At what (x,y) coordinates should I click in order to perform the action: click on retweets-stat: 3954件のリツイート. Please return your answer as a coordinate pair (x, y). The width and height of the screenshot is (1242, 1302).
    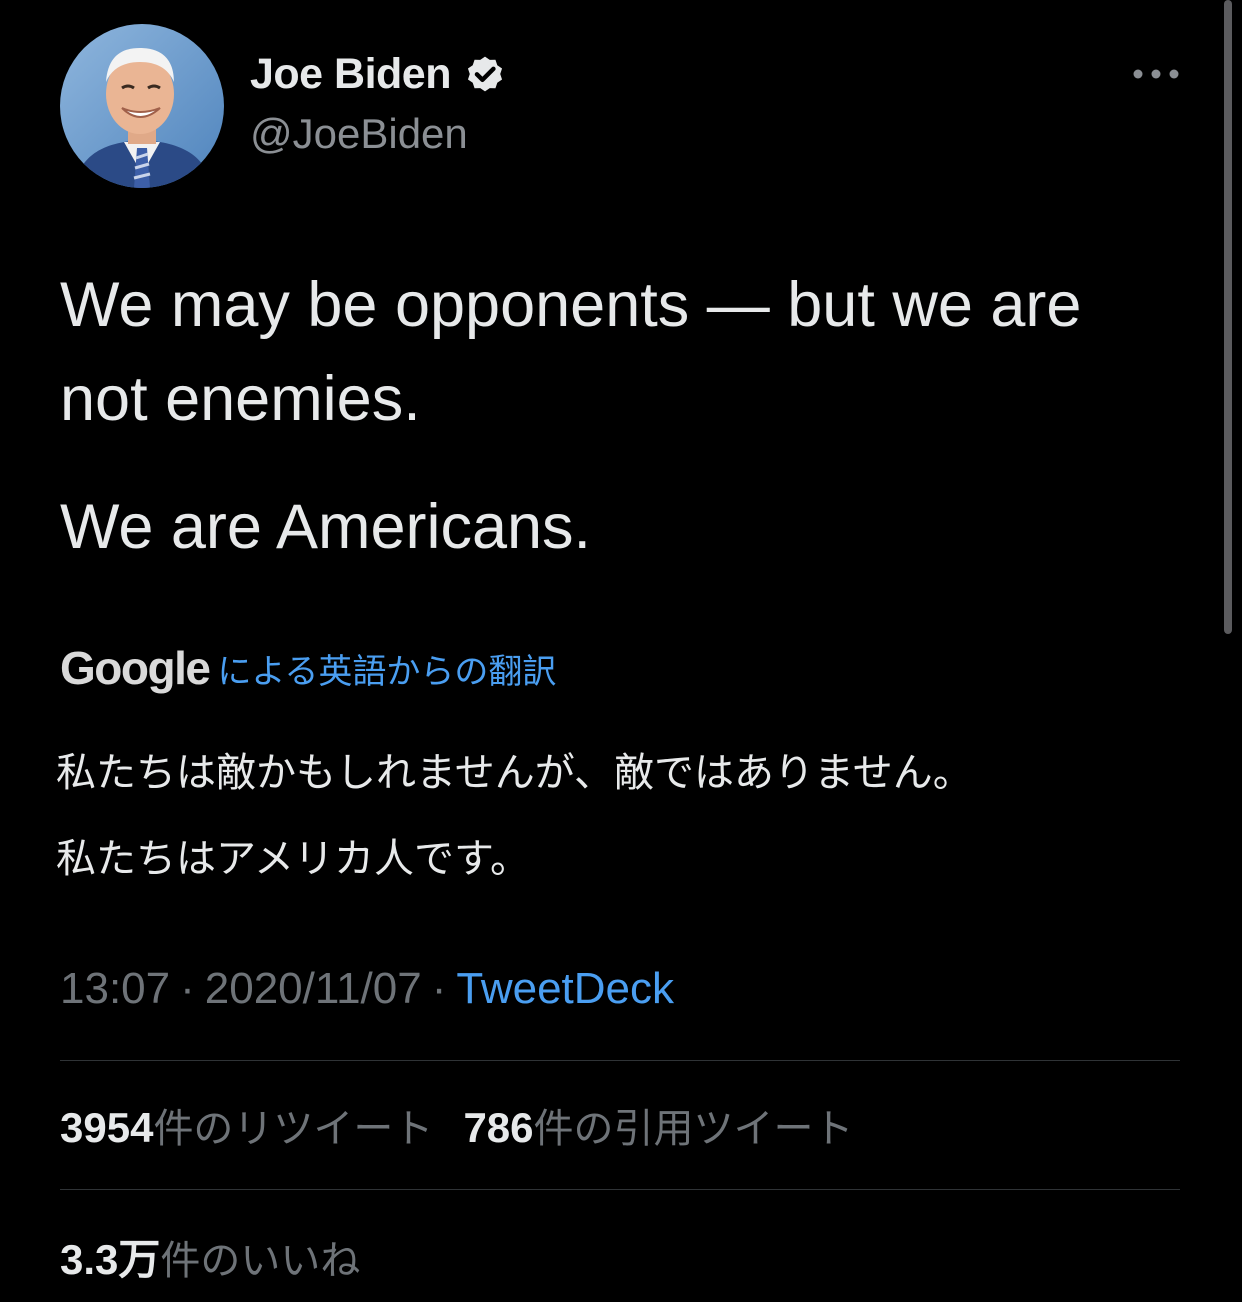
    Looking at the image, I should click on (247, 1128).